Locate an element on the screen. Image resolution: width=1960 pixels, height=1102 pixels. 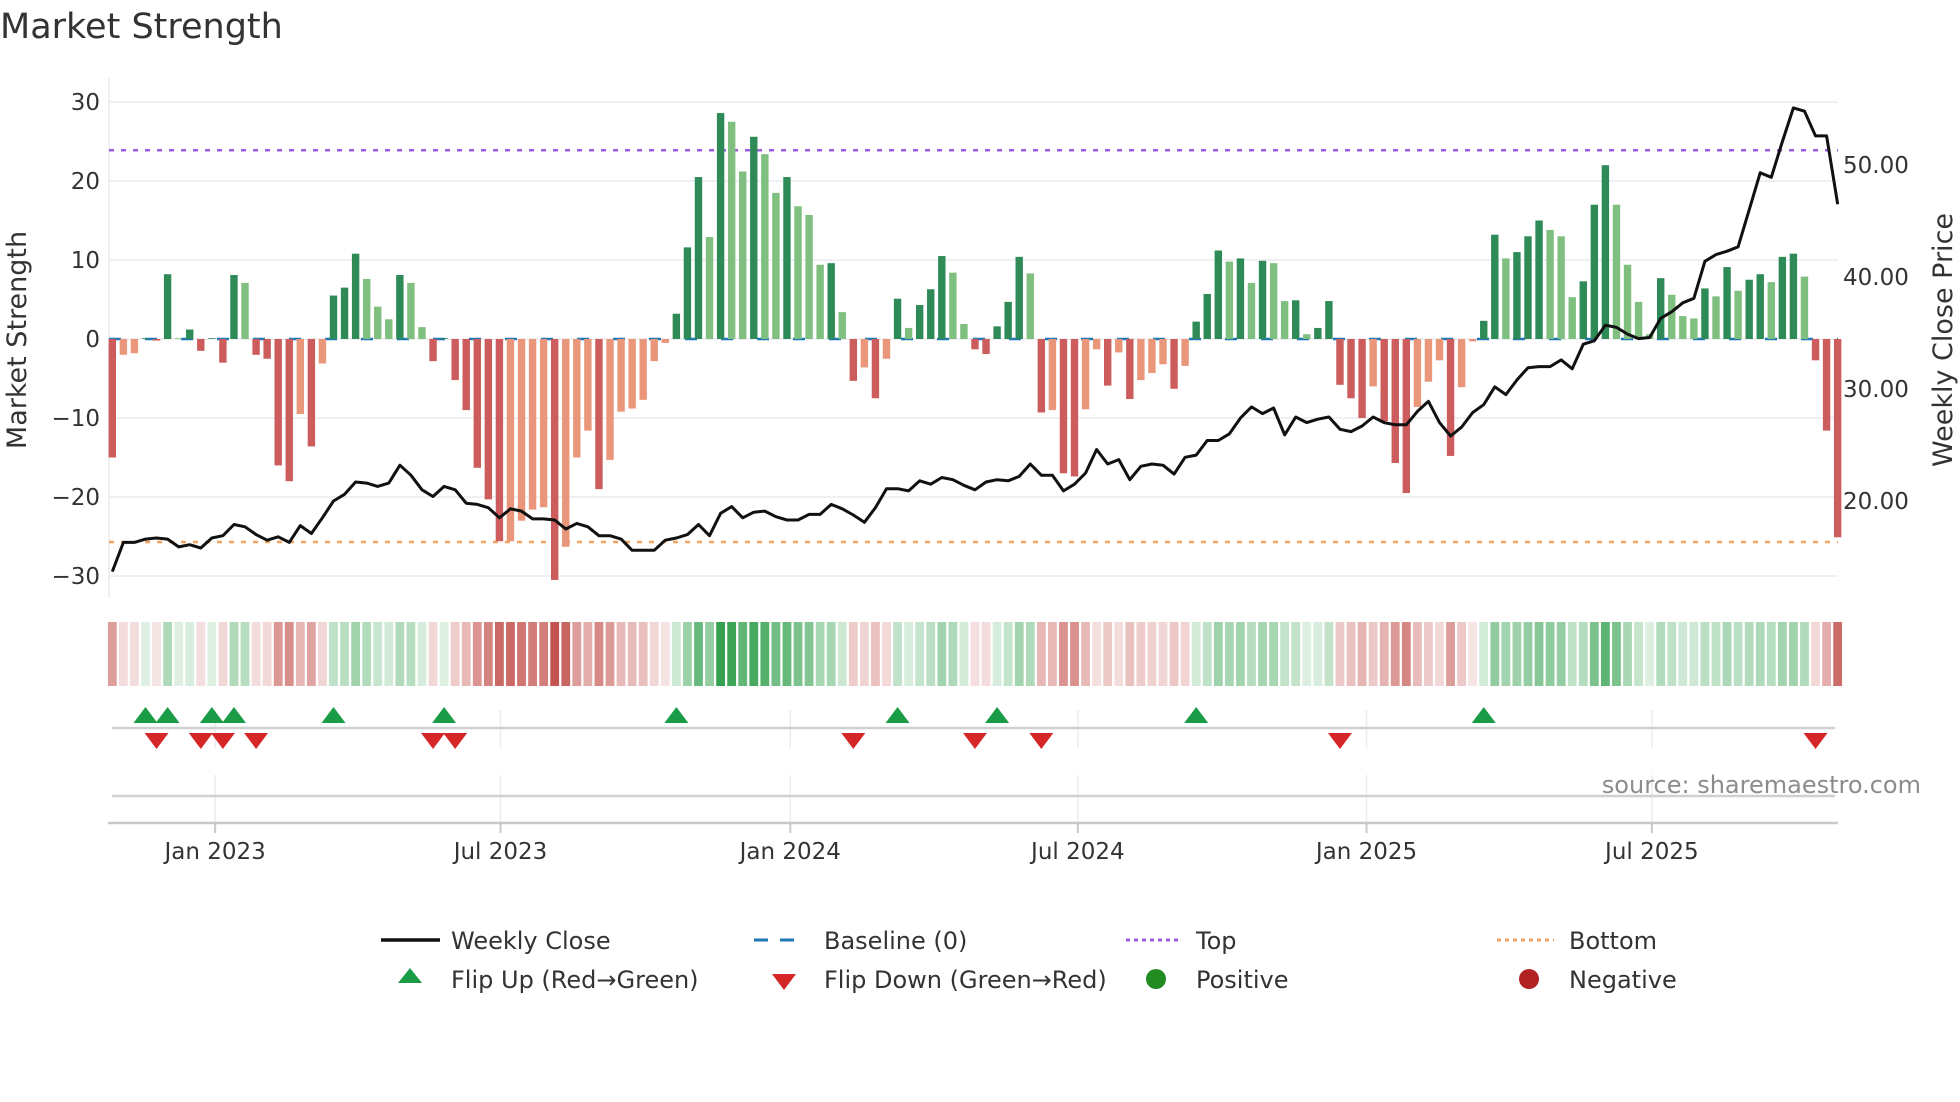
strength-heat-strip is located at coordinates (975, 654).